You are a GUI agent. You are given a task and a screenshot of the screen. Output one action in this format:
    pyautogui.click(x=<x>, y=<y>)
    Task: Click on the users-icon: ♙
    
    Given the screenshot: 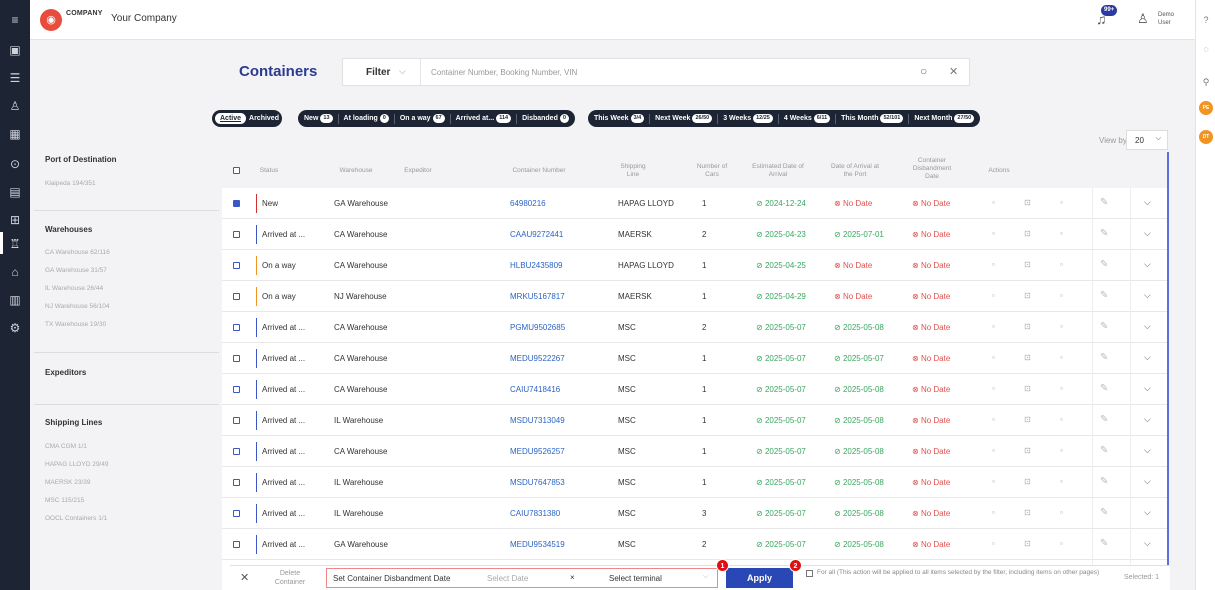 What is the action you would take?
    pyautogui.click(x=15, y=106)
    